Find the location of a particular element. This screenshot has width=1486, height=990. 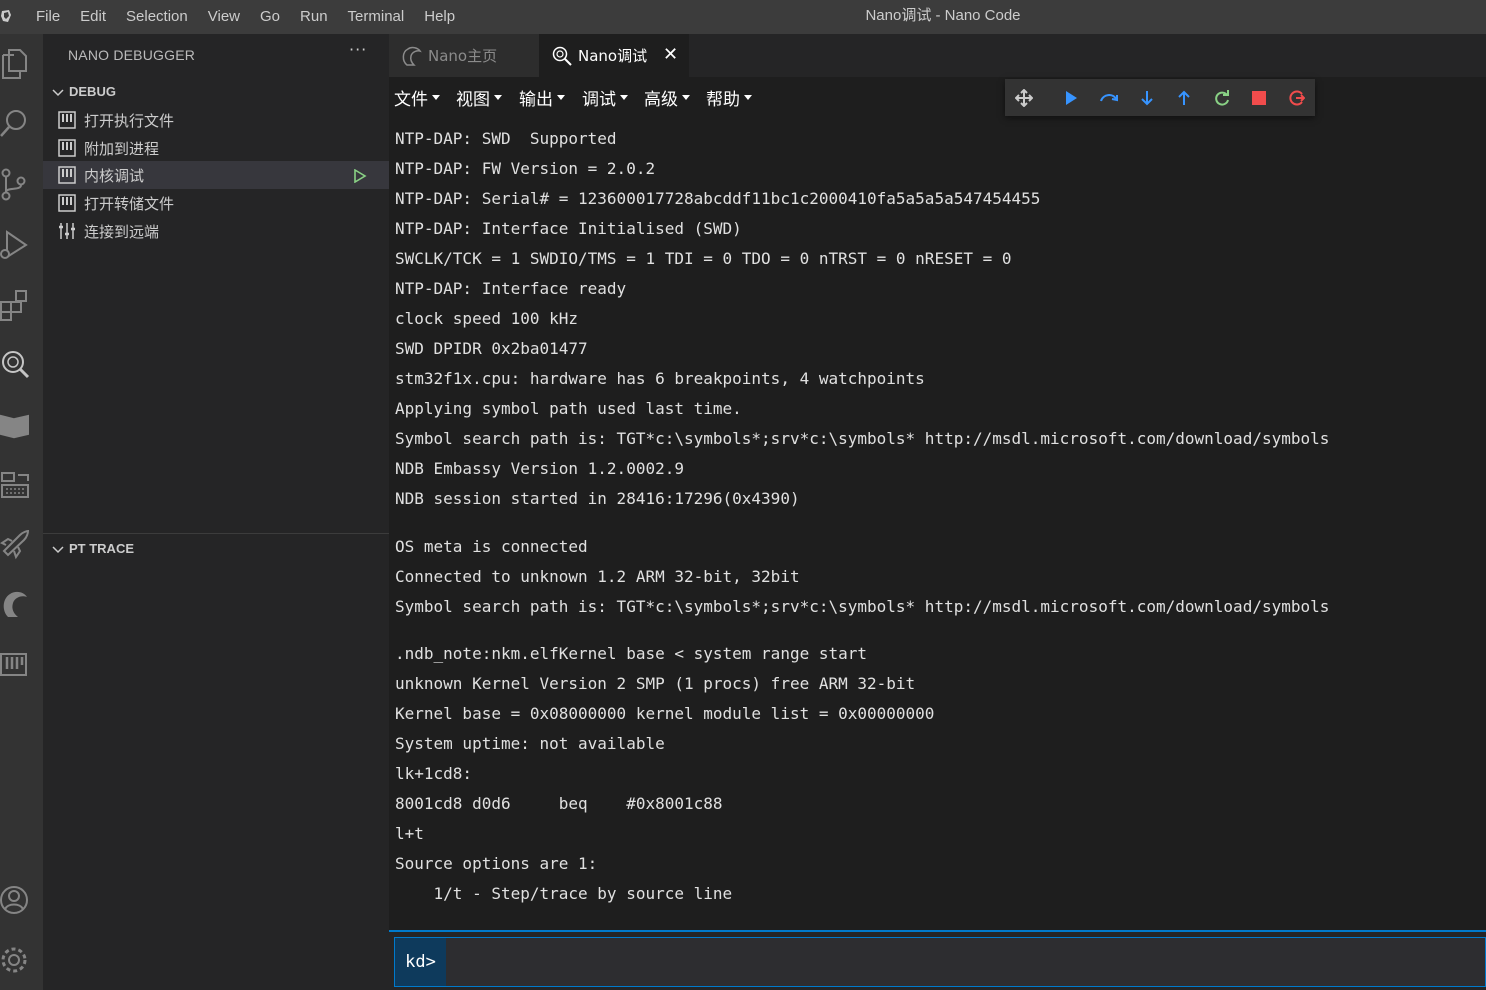

output-line: NTP-DAP: Interface ready is located at coordinates (511, 288).